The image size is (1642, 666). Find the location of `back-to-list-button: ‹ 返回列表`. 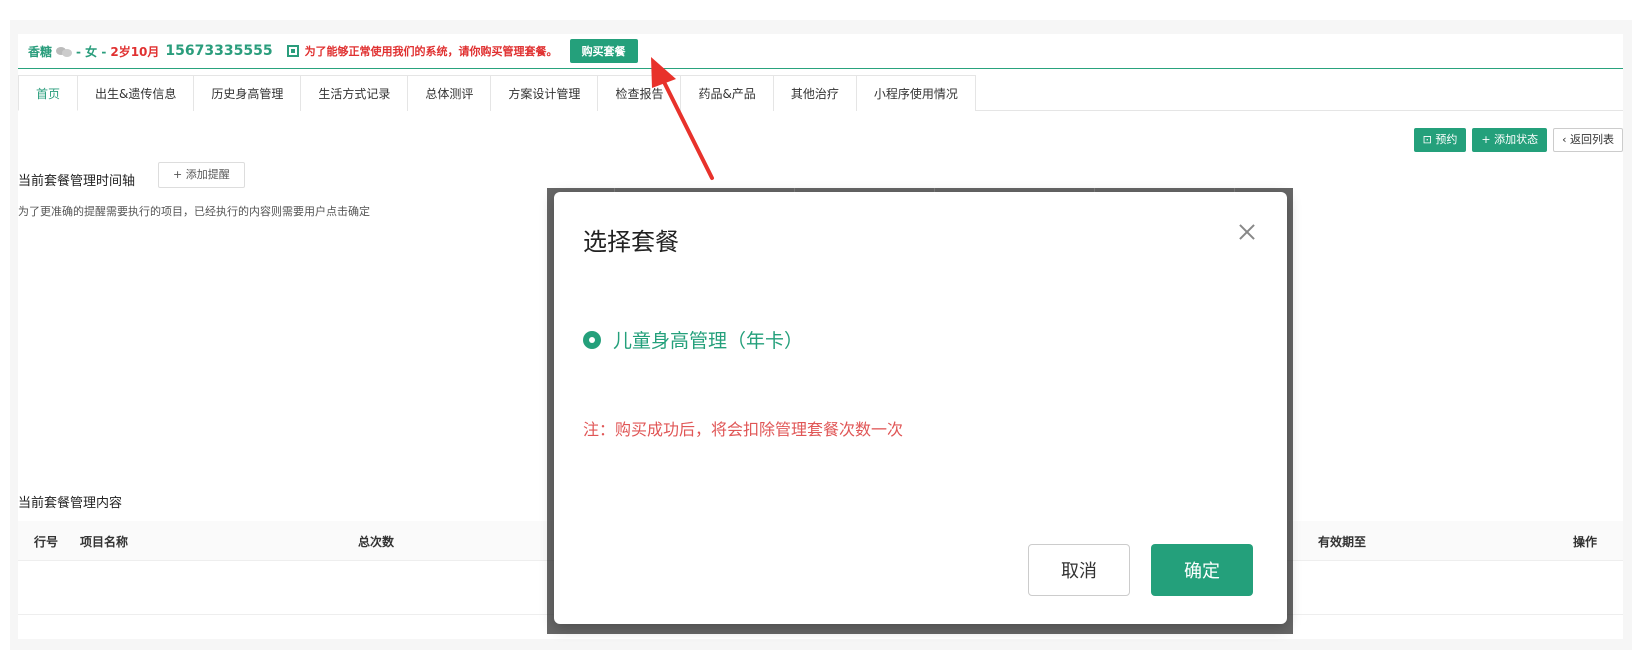

back-to-list-button: ‹ 返回列表 is located at coordinates (1588, 140).